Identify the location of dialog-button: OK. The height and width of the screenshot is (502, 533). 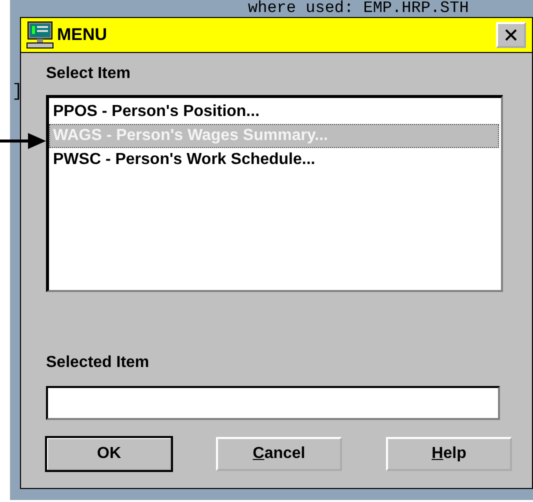
(109, 454).